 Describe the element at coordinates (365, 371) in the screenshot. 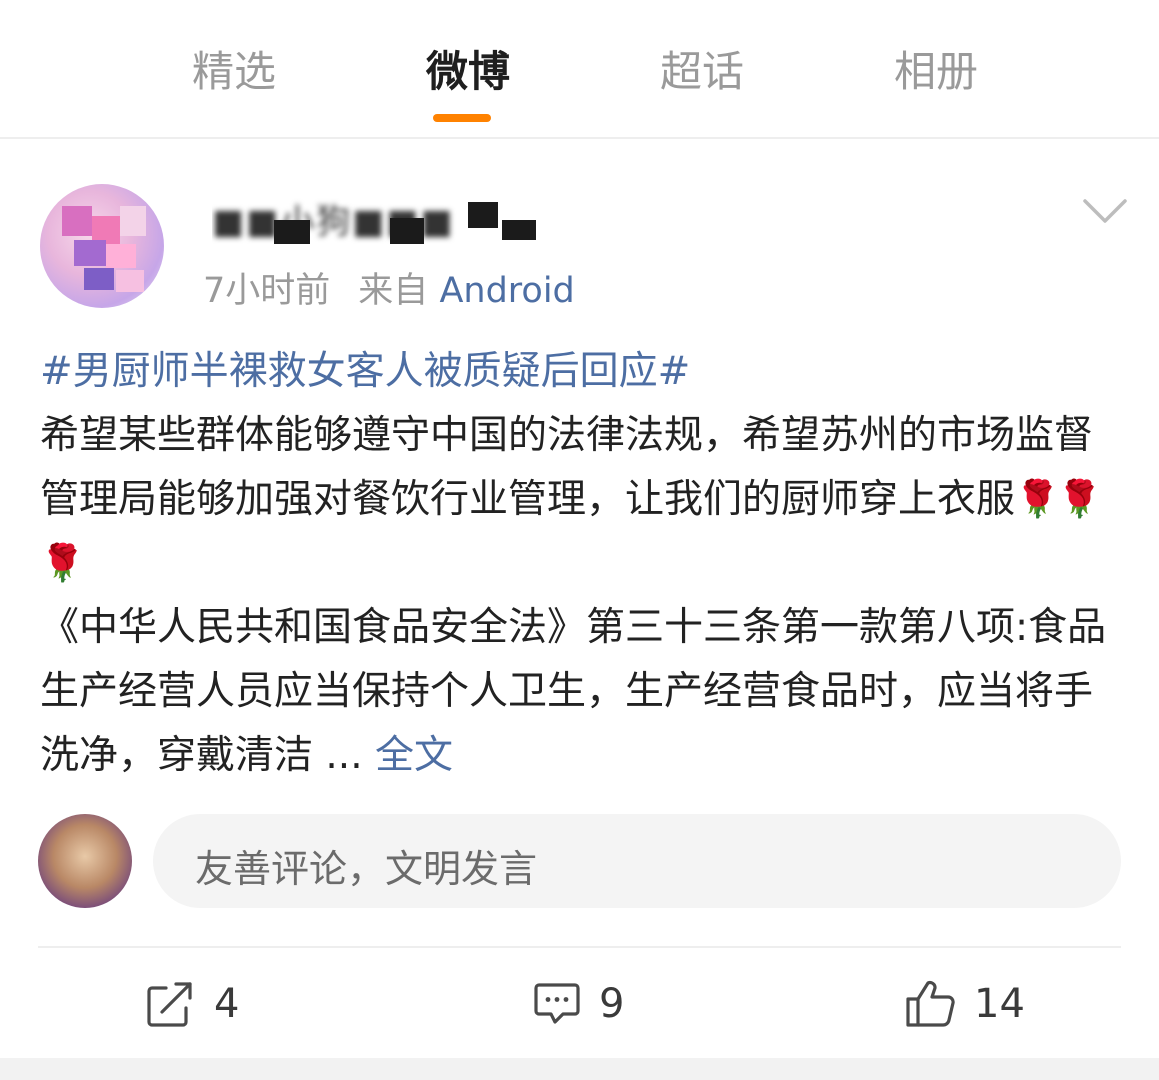

I see `topic-link: #男厨师半裸救女客人被质疑后回应#` at that location.